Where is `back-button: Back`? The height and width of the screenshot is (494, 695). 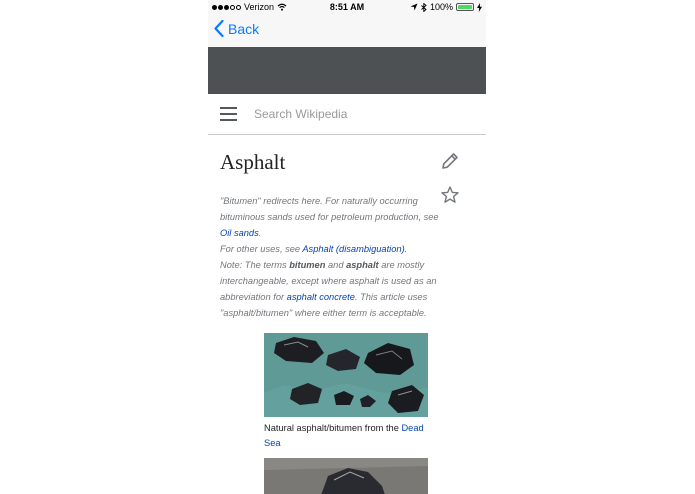 back-button: Back is located at coordinates (236, 28).